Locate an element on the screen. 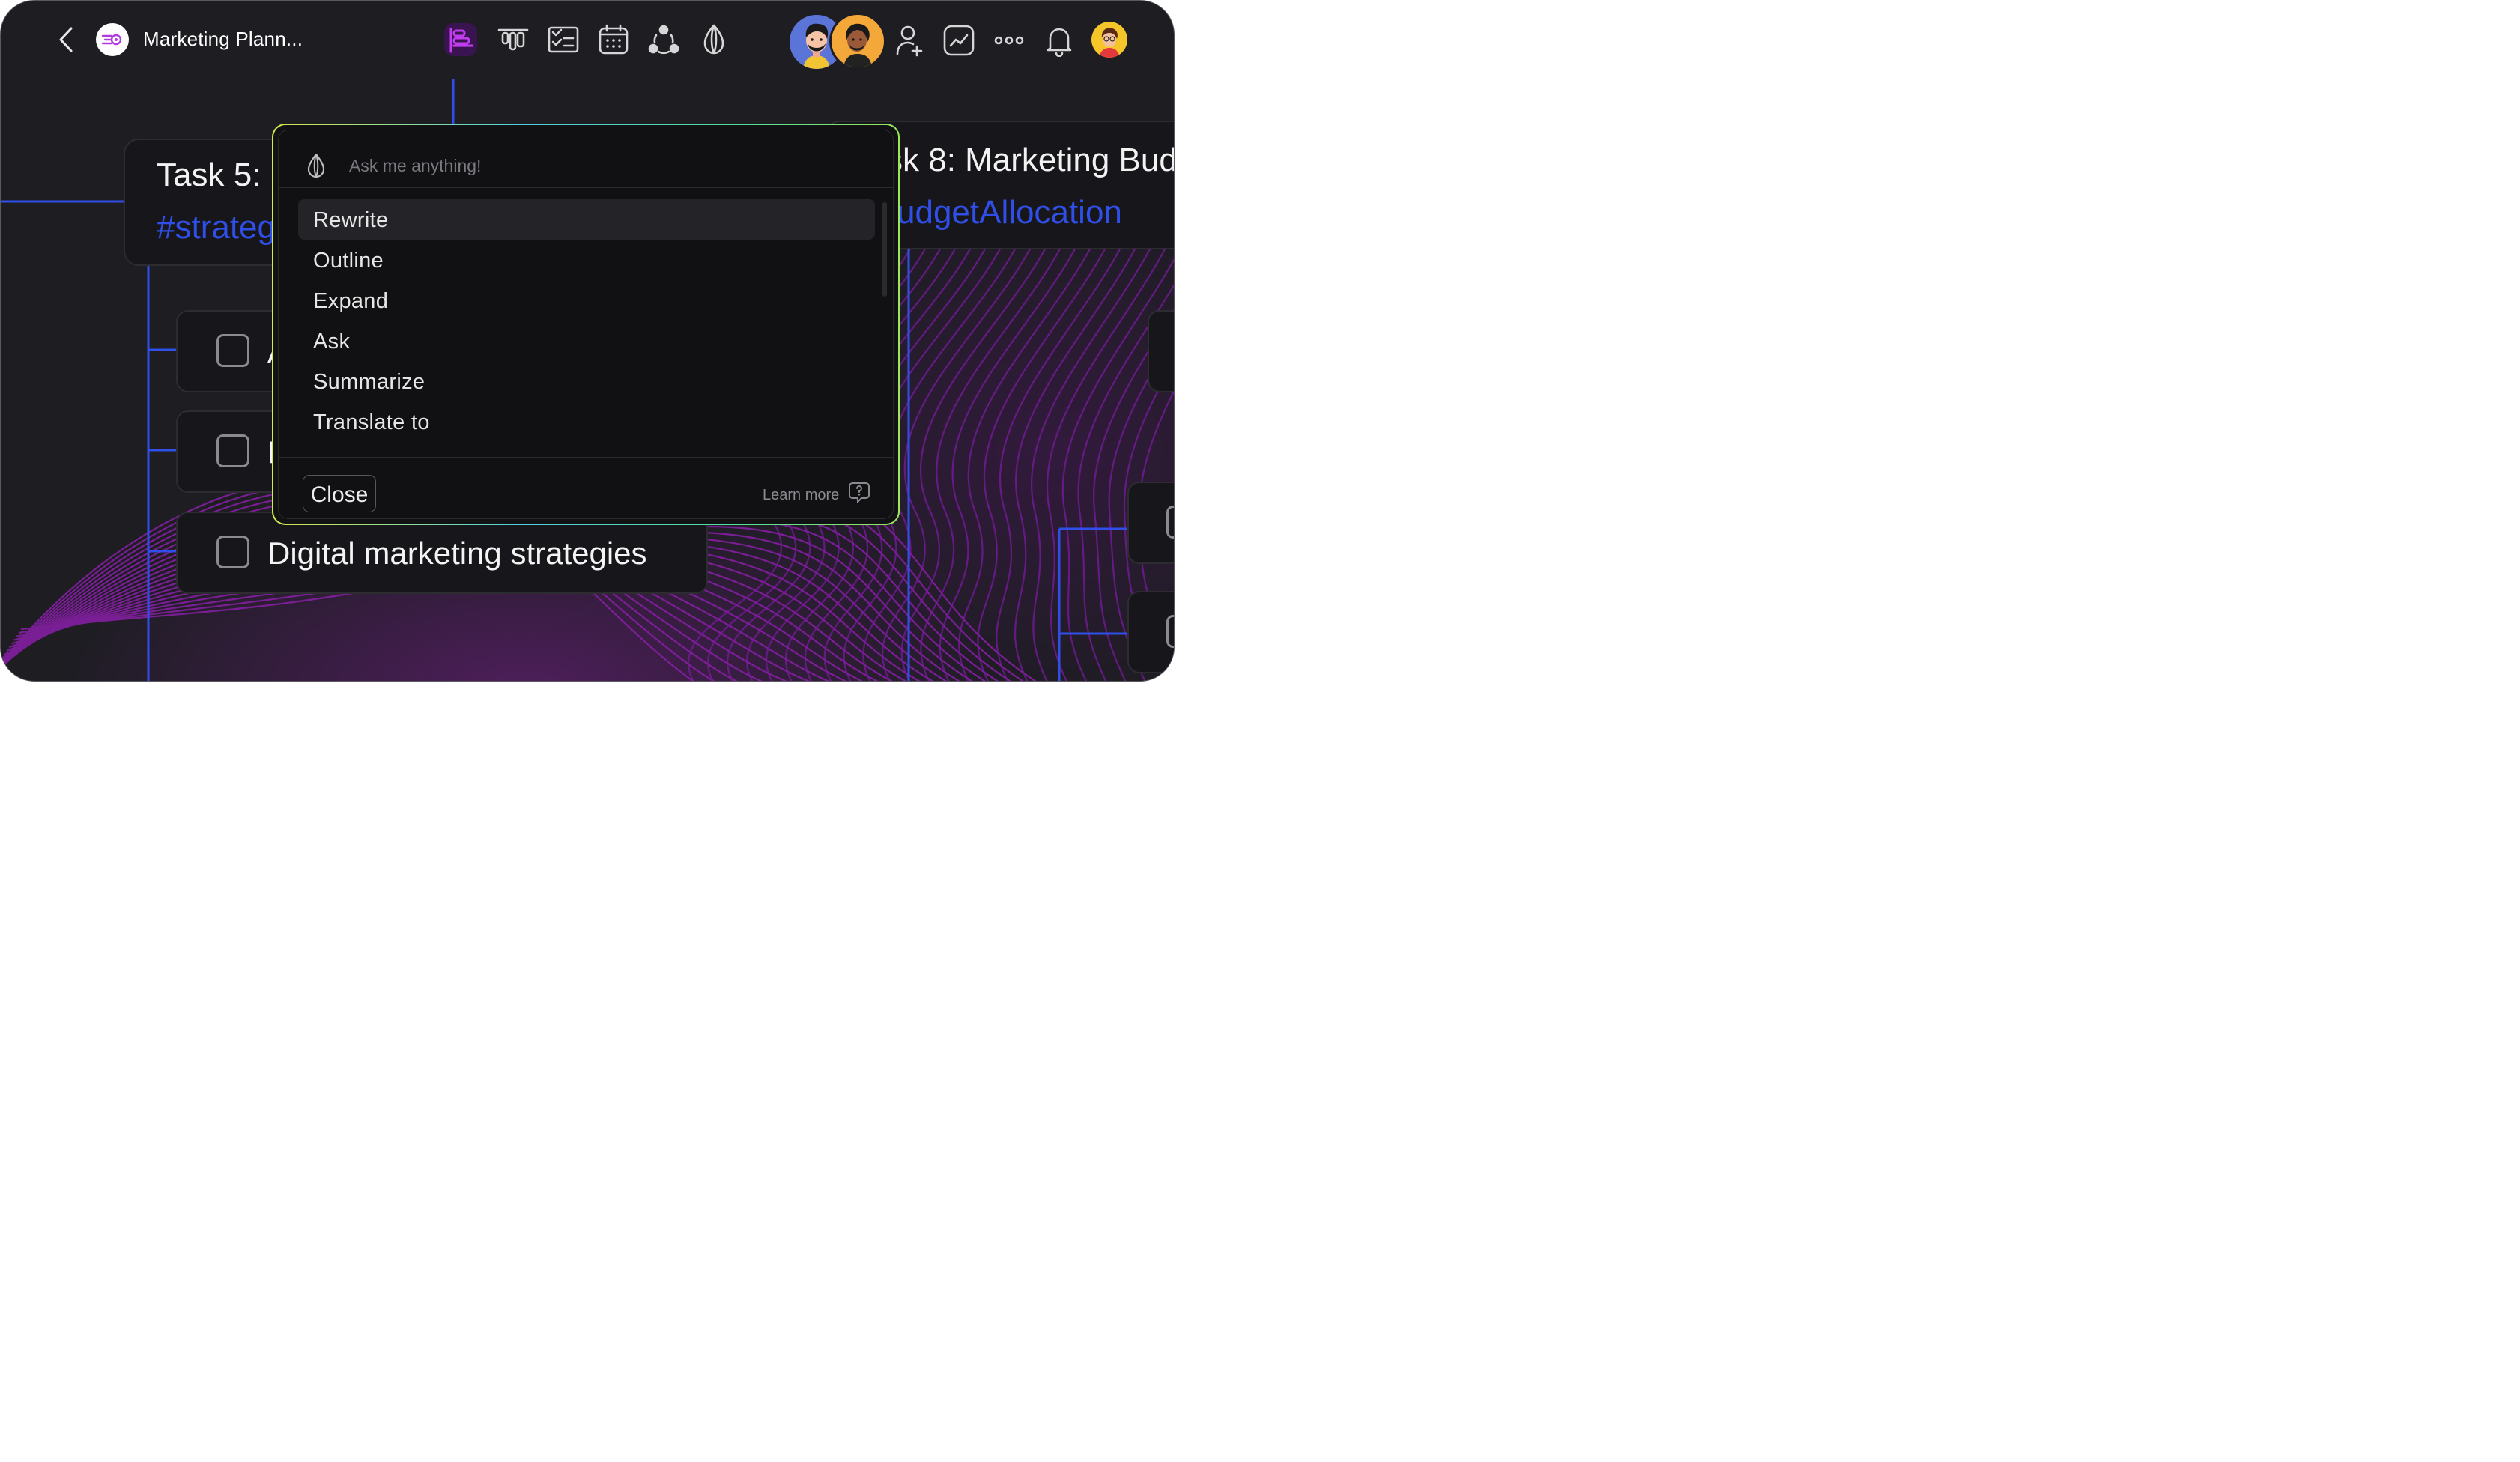  mindmap-view-icon is located at coordinates (663, 39).